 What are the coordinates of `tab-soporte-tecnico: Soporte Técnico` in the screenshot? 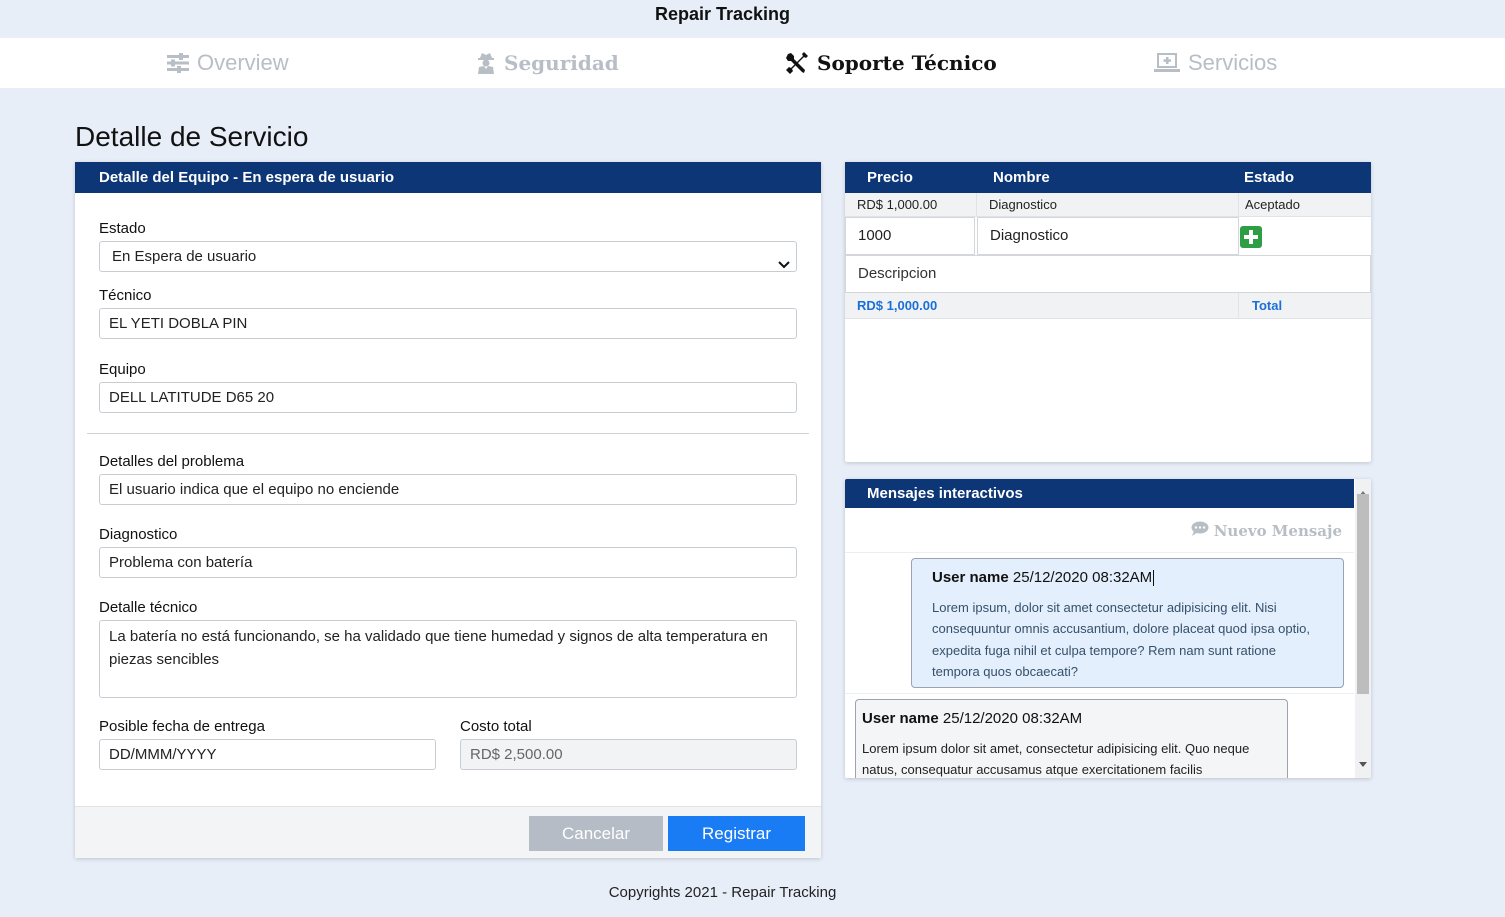 It's located at (891, 63).